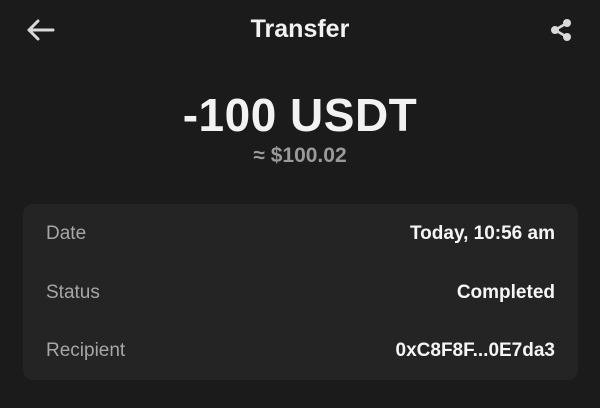  What do you see at coordinates (482, 233) in the screenshot?
I see `detail-value-date: Today, 10:56 am` at bounding box center [482, 233].